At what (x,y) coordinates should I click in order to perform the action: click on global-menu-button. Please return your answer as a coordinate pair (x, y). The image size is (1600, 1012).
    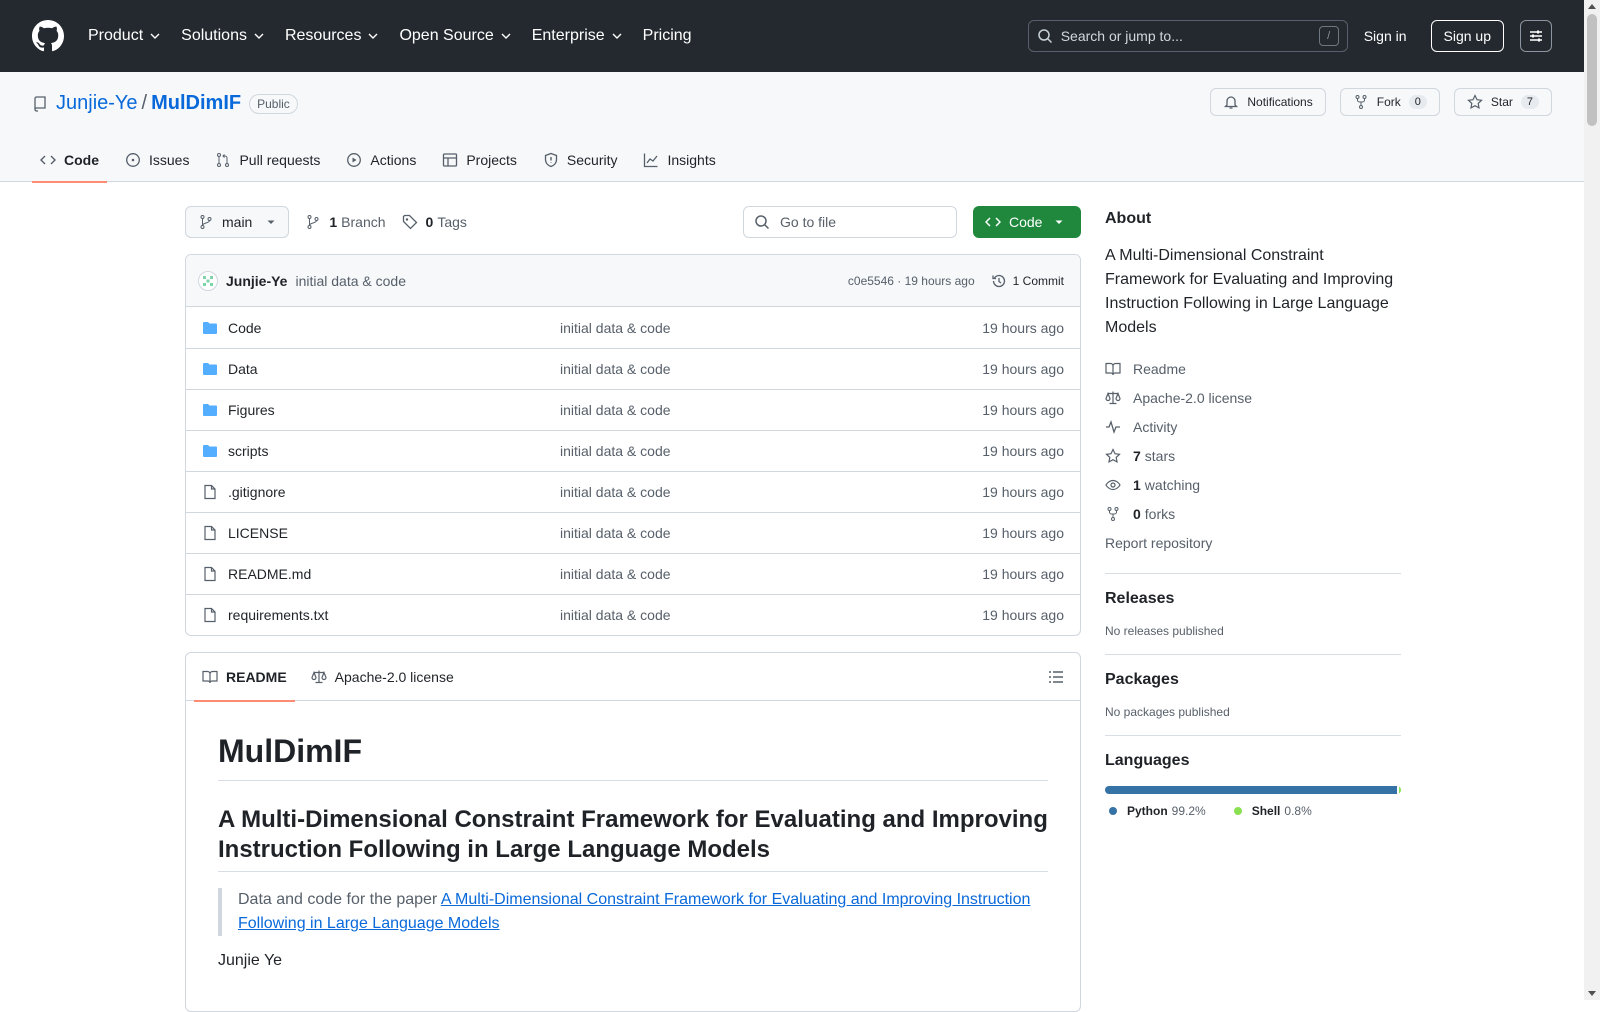
    Looking at the image, I should click on (1536, 36).